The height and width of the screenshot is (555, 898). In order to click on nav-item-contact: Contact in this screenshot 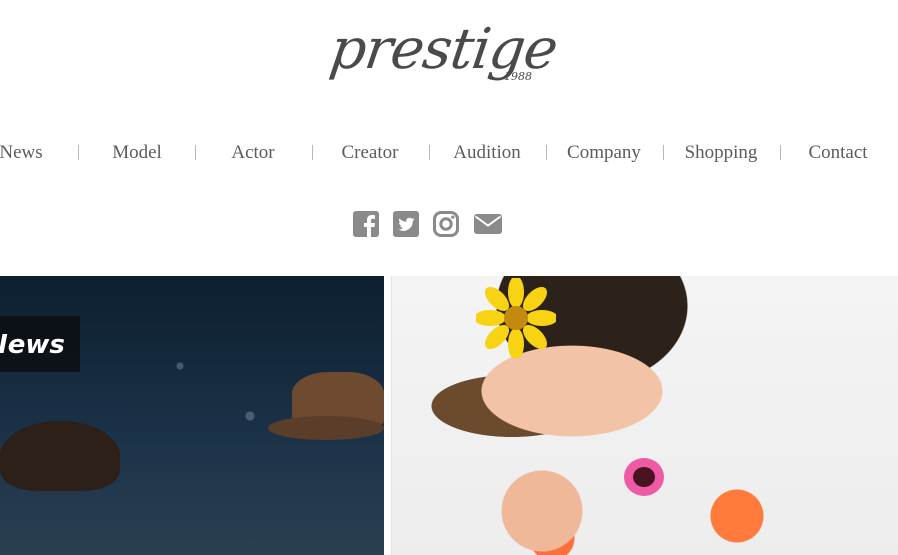, I will do `click(838, 153)`.